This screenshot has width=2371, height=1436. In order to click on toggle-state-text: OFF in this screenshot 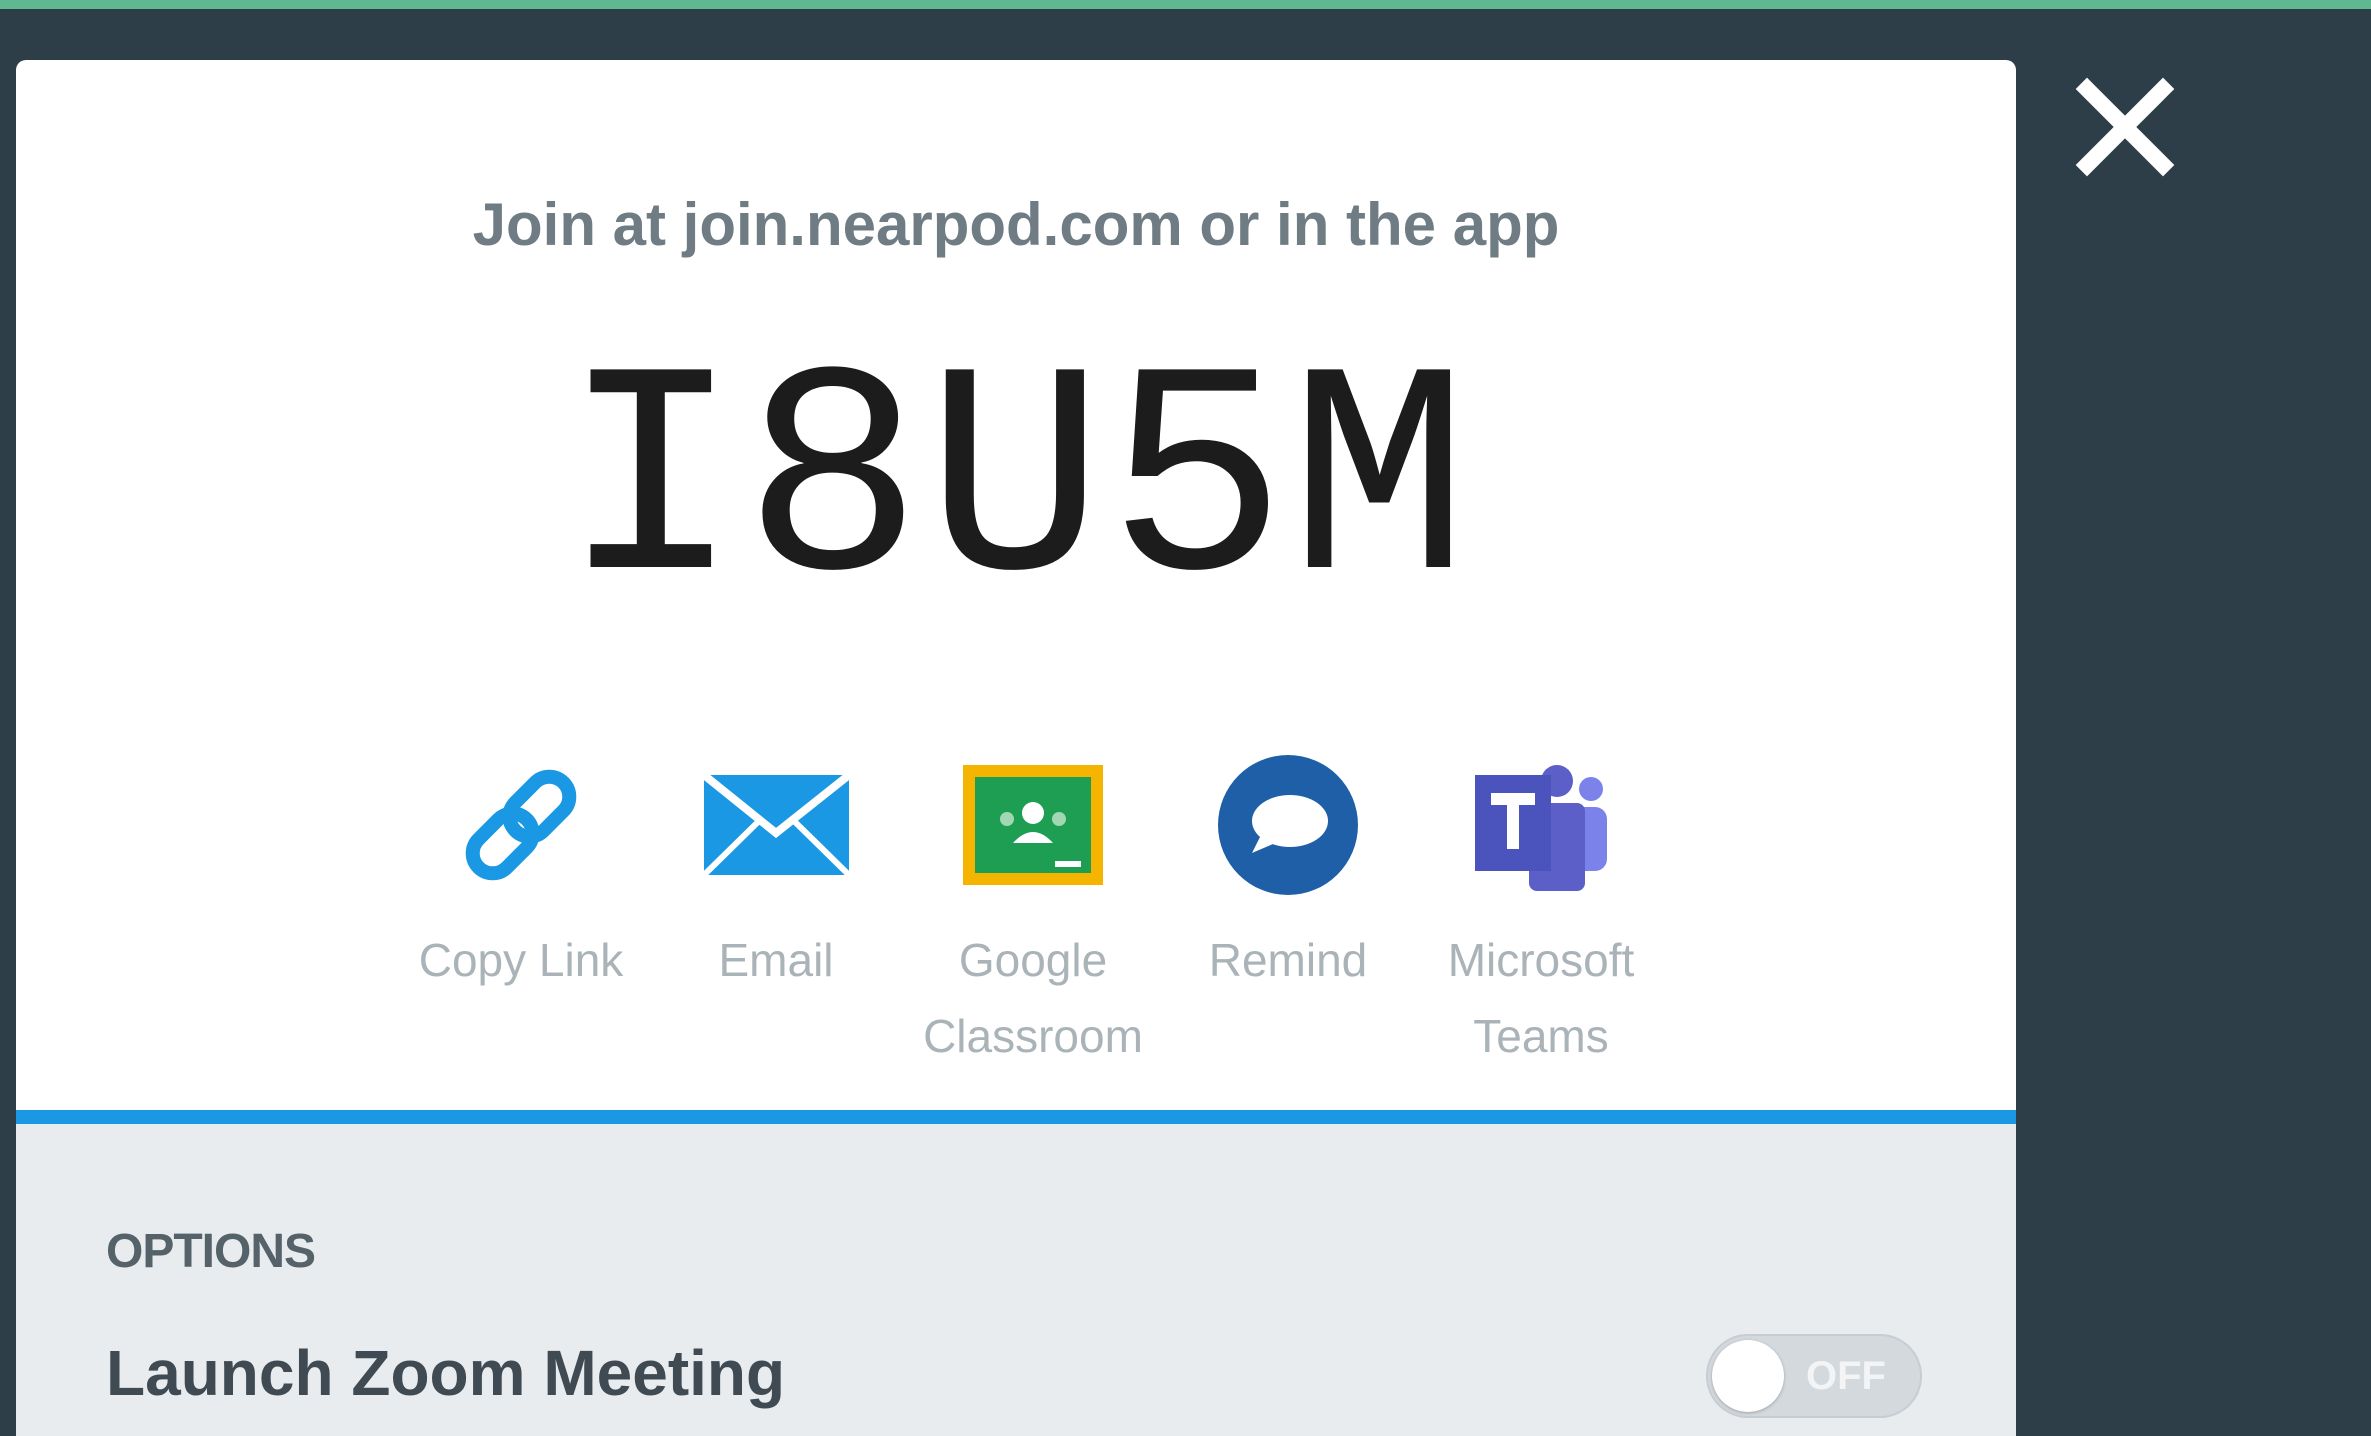, I will do `click(1846, 1376)`.